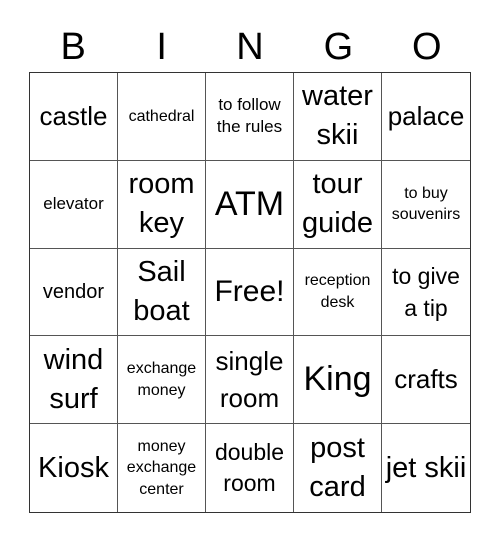 The width and height of the screenshot is (500, 544). What do you see at coordinates (74, 380) in the screenshot?
I see `bingo-cell: wind surf` at bounding box center [74, 380].